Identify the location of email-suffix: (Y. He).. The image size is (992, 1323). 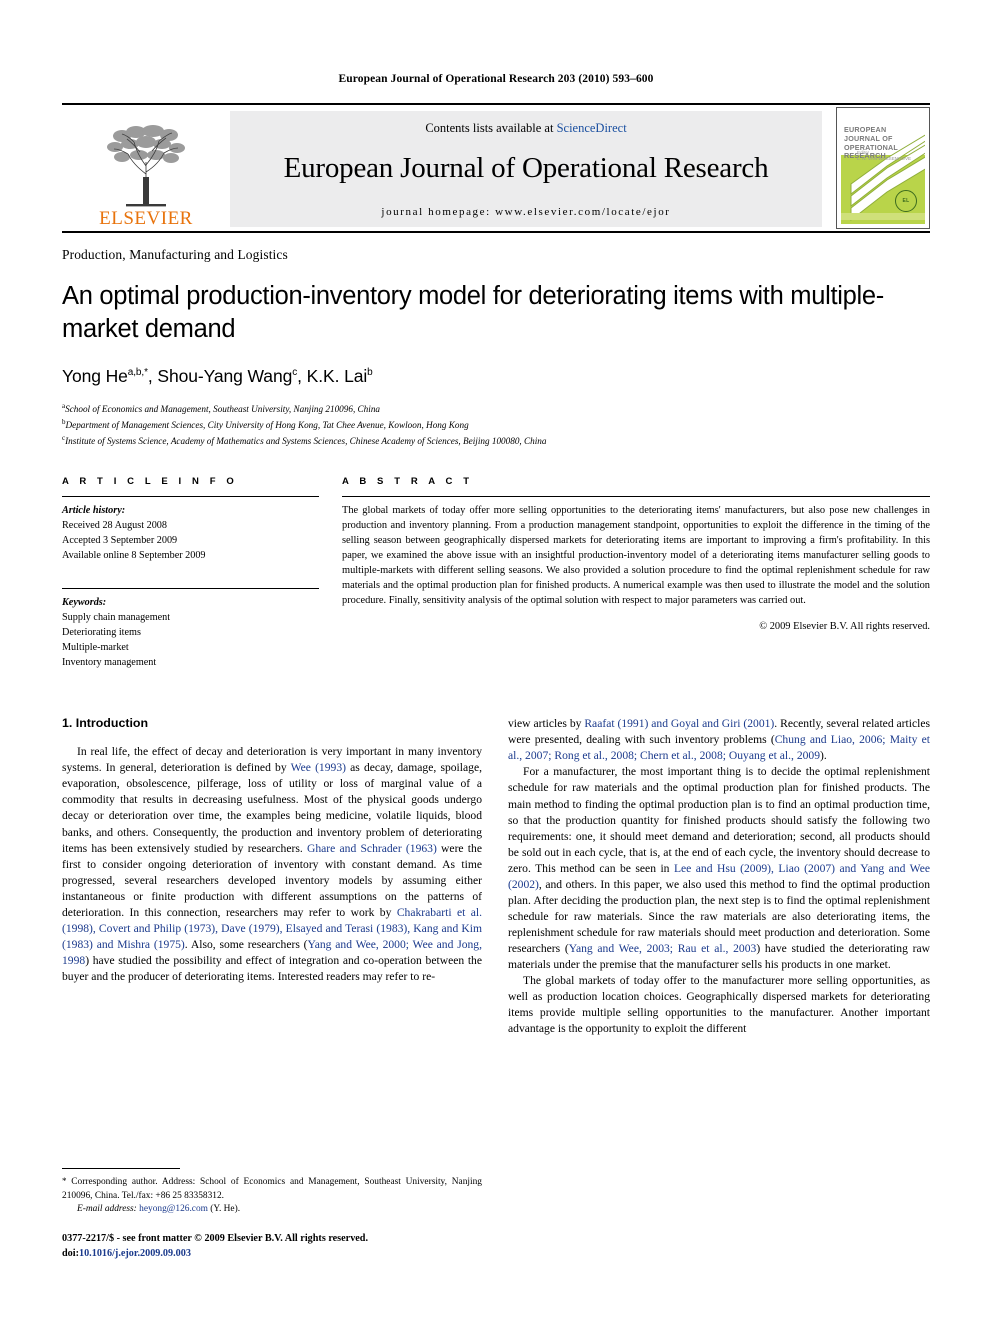
(224, 1209).